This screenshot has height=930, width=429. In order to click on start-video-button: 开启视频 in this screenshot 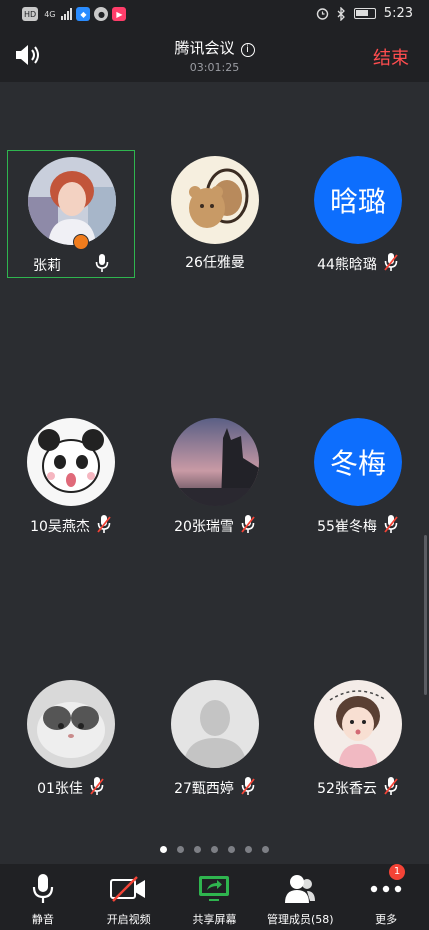, I will do `click(129, 897)`.